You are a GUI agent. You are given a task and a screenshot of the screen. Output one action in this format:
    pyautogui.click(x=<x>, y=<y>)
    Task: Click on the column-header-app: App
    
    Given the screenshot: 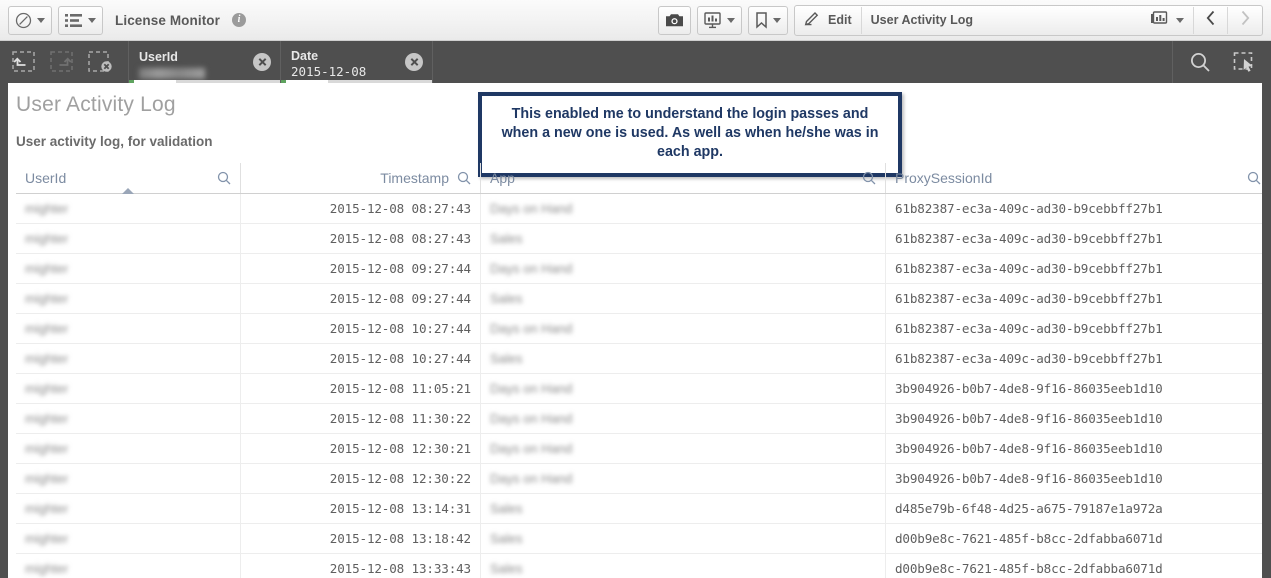 What is the action you would take?
    pyautogui.click(x=683, y=178)
    